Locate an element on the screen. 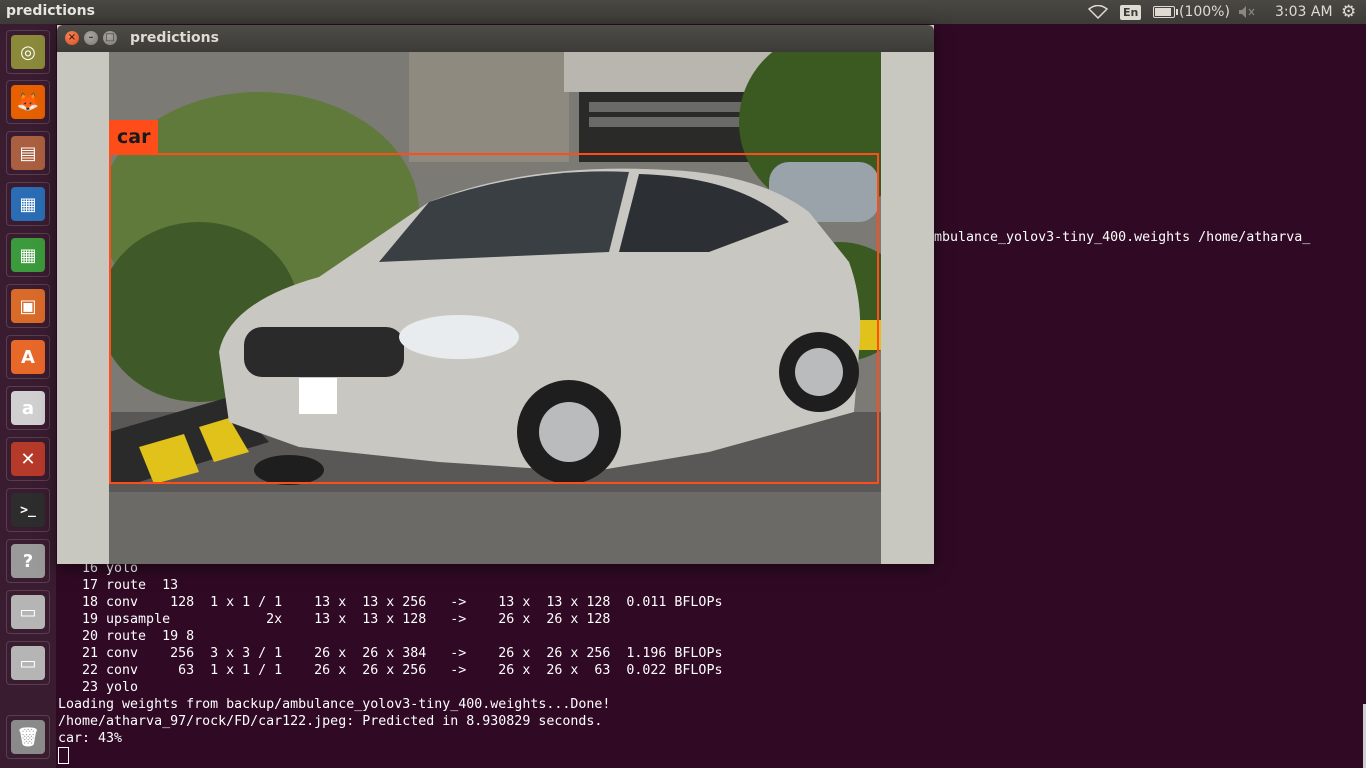 This screenshot has height=768, width=1366. window-titlebar: × – □ predictions is located at coordinates (495, 38).